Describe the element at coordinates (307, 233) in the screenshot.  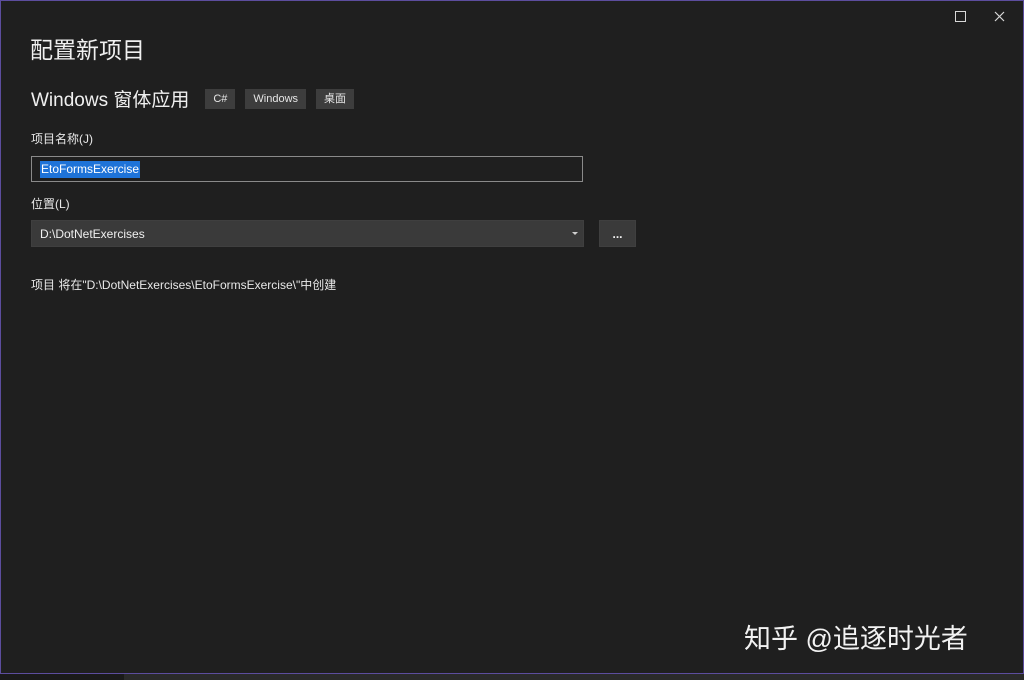
I see `location-dropdown: D:\DotNetExercises` at that location.